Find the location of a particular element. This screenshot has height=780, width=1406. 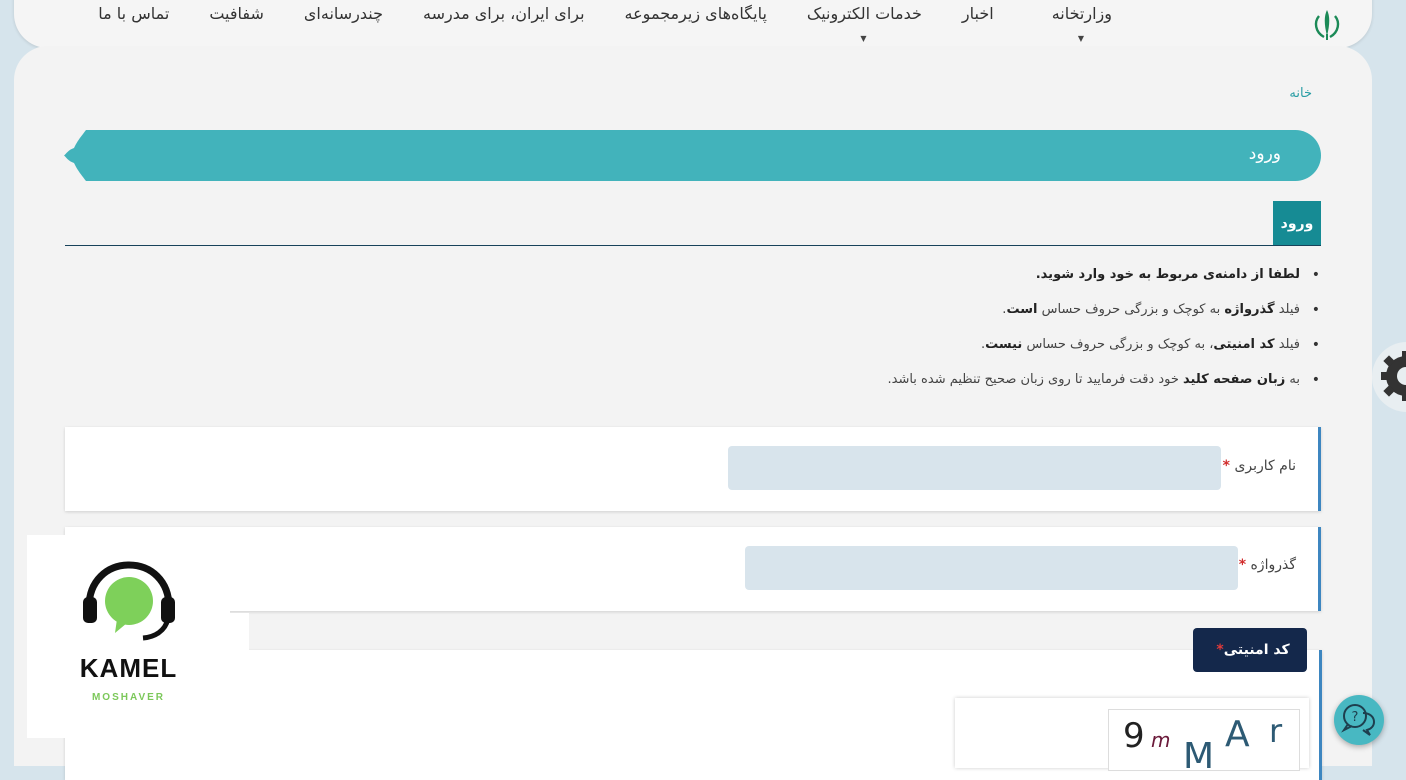

chat-help-icon: ? is located at coordinates (1358, 720).